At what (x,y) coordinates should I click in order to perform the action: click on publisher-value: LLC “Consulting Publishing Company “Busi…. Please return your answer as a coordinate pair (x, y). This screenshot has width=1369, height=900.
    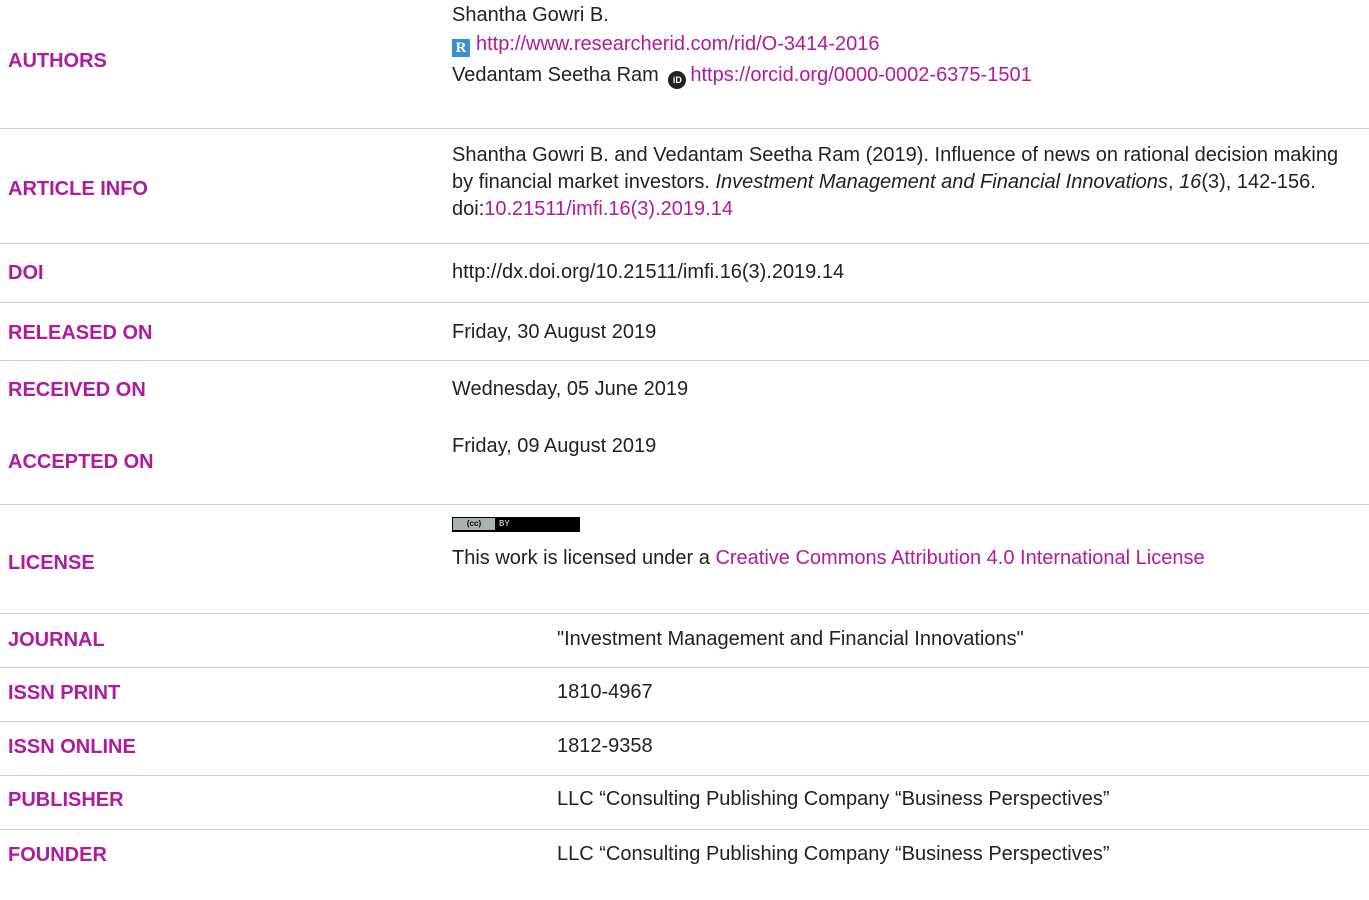
    Looking at the image, I should click on (833, 799).